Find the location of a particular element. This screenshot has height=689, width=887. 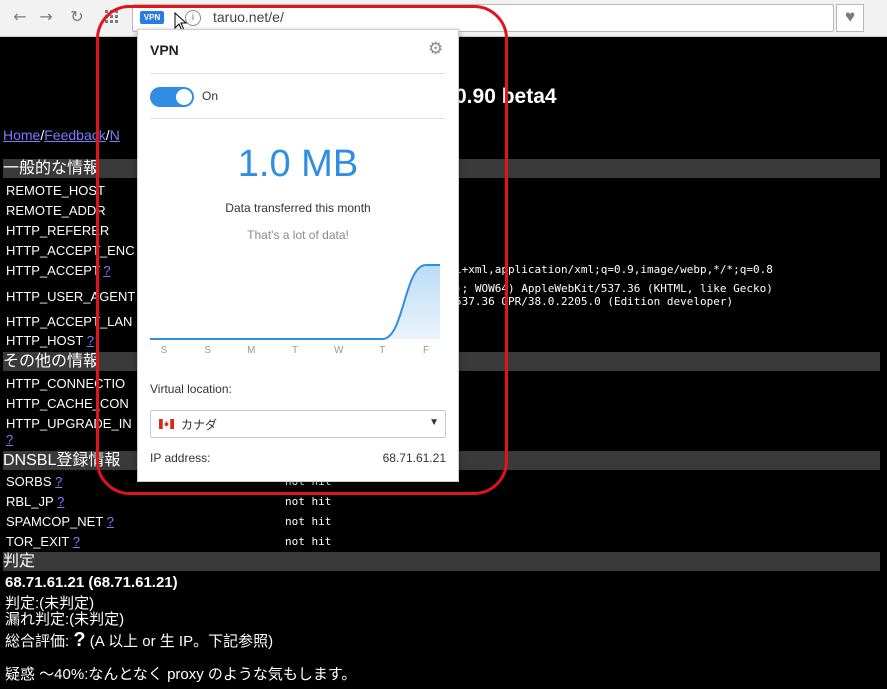

verdict-overall: 総合評価: ? (A 以上 or 生 IP。下記参照) is located at coordinates (139, 640).